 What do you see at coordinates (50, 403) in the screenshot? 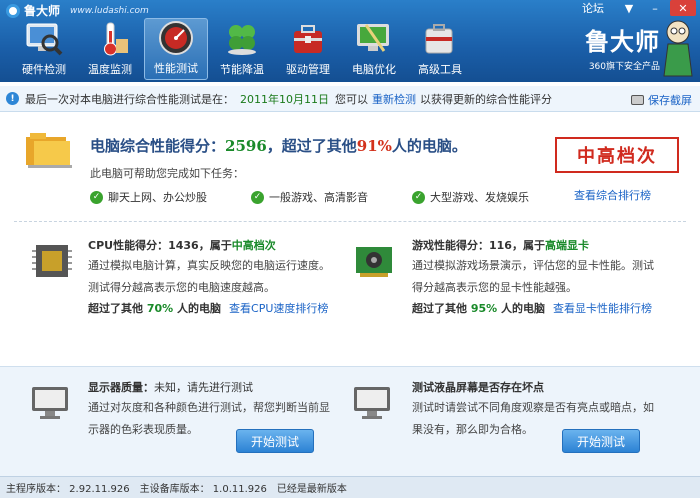
I see `monitor-icon` at bounding box center [50, 403].